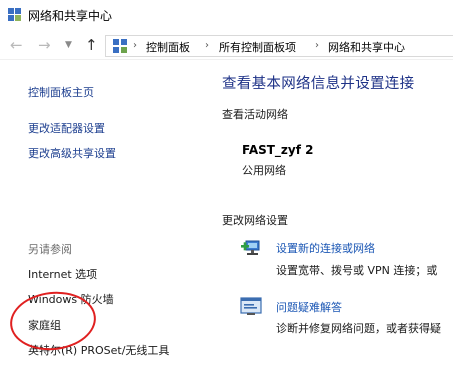 This screenshot has width=453, height=368. What do you see at coordinates (14, 14) in the screenshot?
I see `network-center-icon` at bounding box center [14, 14].